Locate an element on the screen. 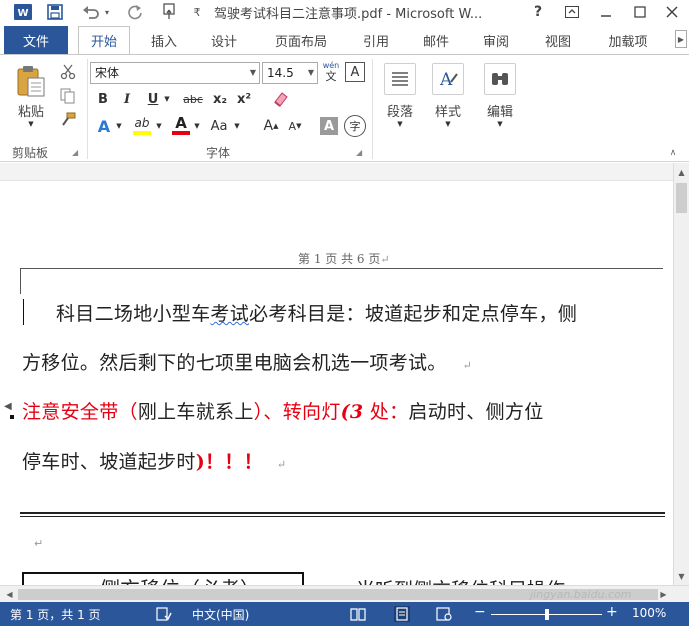 The width and height of the screenshot is (689, 626). grow-font-button: A ▲ is located at coordinates (271, 126).